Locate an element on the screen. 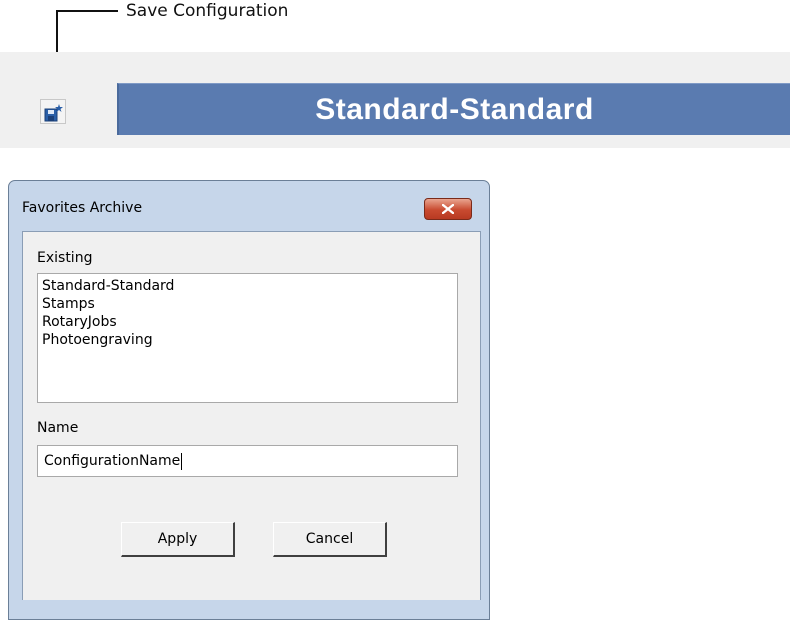 The image size is (790, 620). save-configuration-button is located at coordinates (53, 111).